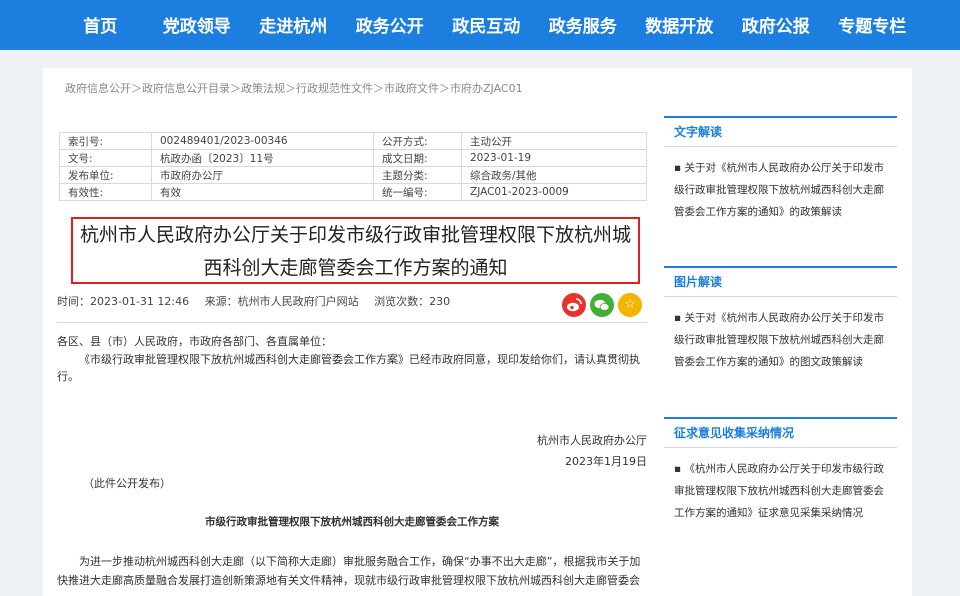  Describe the element at coordinates (574, 305) in the screenshot. I see `weibo-icon` at that location.